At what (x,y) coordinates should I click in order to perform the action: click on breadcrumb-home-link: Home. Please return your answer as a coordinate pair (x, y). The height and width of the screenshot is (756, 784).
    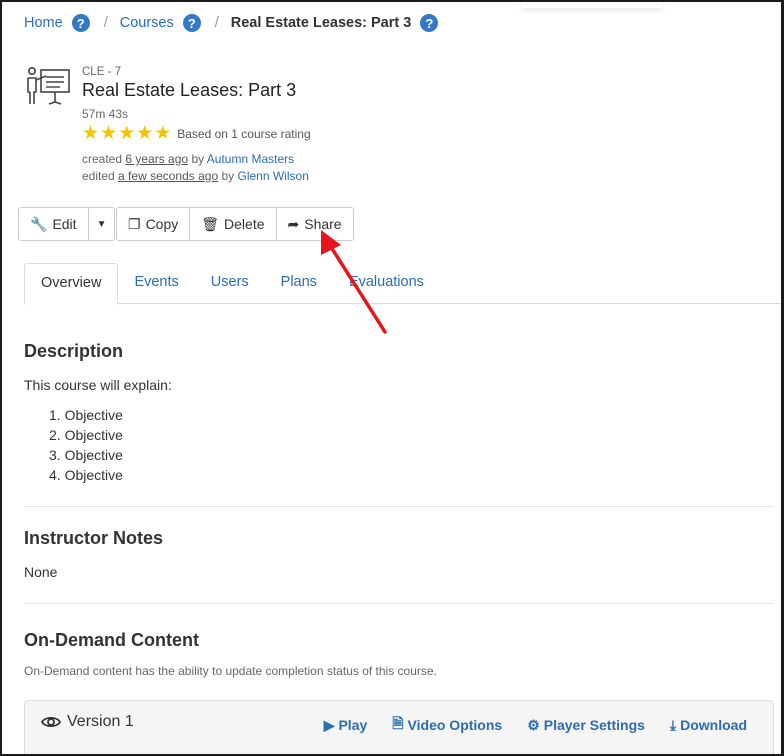
    Looking at the image, I should click on (43, 23).